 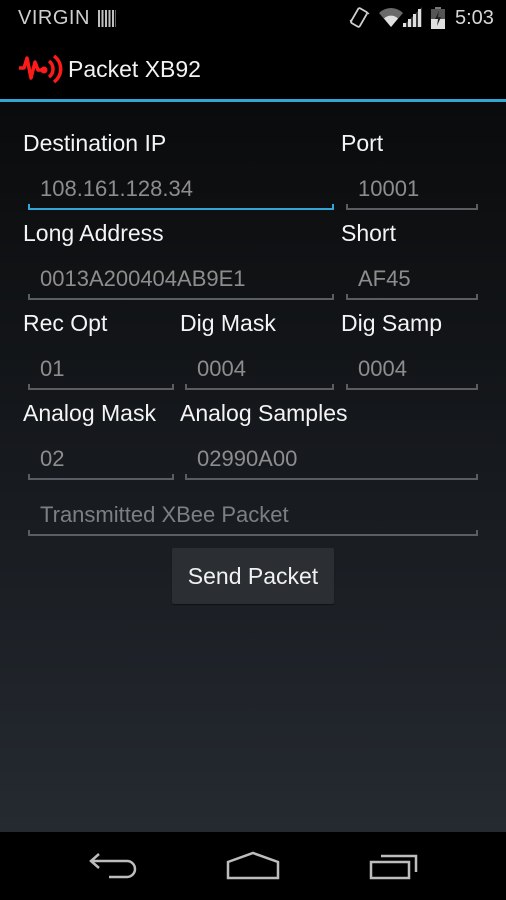 I want to click on short-label: Short, so click(x=368, y=233).